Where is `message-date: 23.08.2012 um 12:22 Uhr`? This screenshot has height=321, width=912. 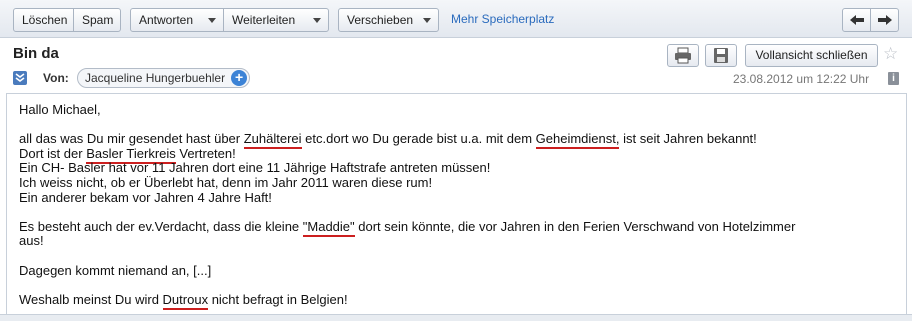 message-date: 23.08.2012 um 12:22 Uhr is located at coordinates (801, 79).